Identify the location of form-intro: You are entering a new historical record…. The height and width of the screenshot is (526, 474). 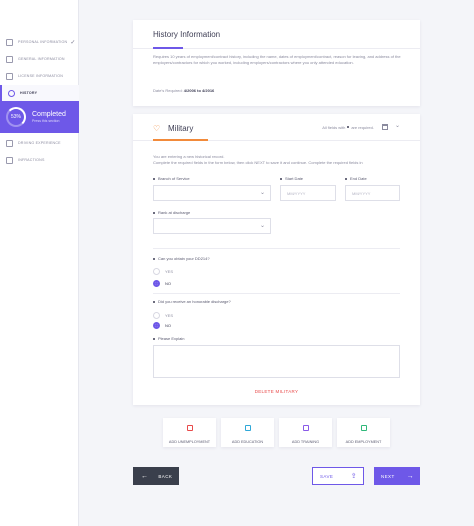
(258, 159).